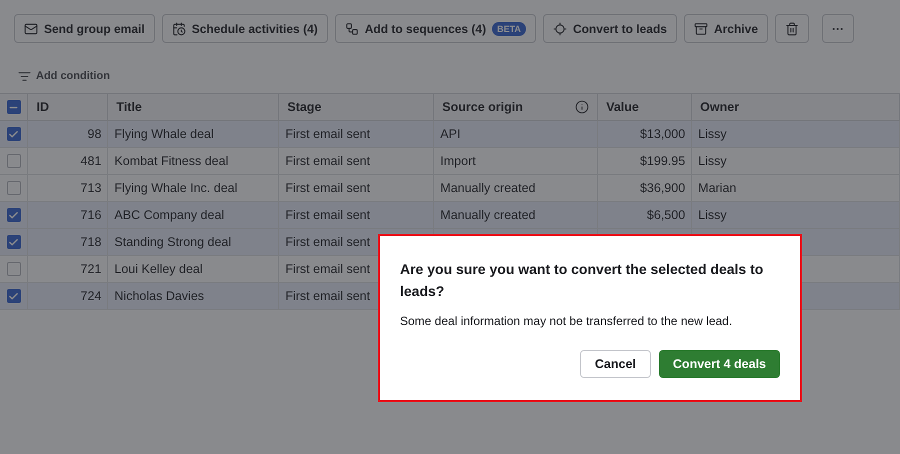 The height and width of the screenshot is (454, 900). Describe the element at coordinates (193, 107) in the screenshot. I see `column-header: Title` at that location.